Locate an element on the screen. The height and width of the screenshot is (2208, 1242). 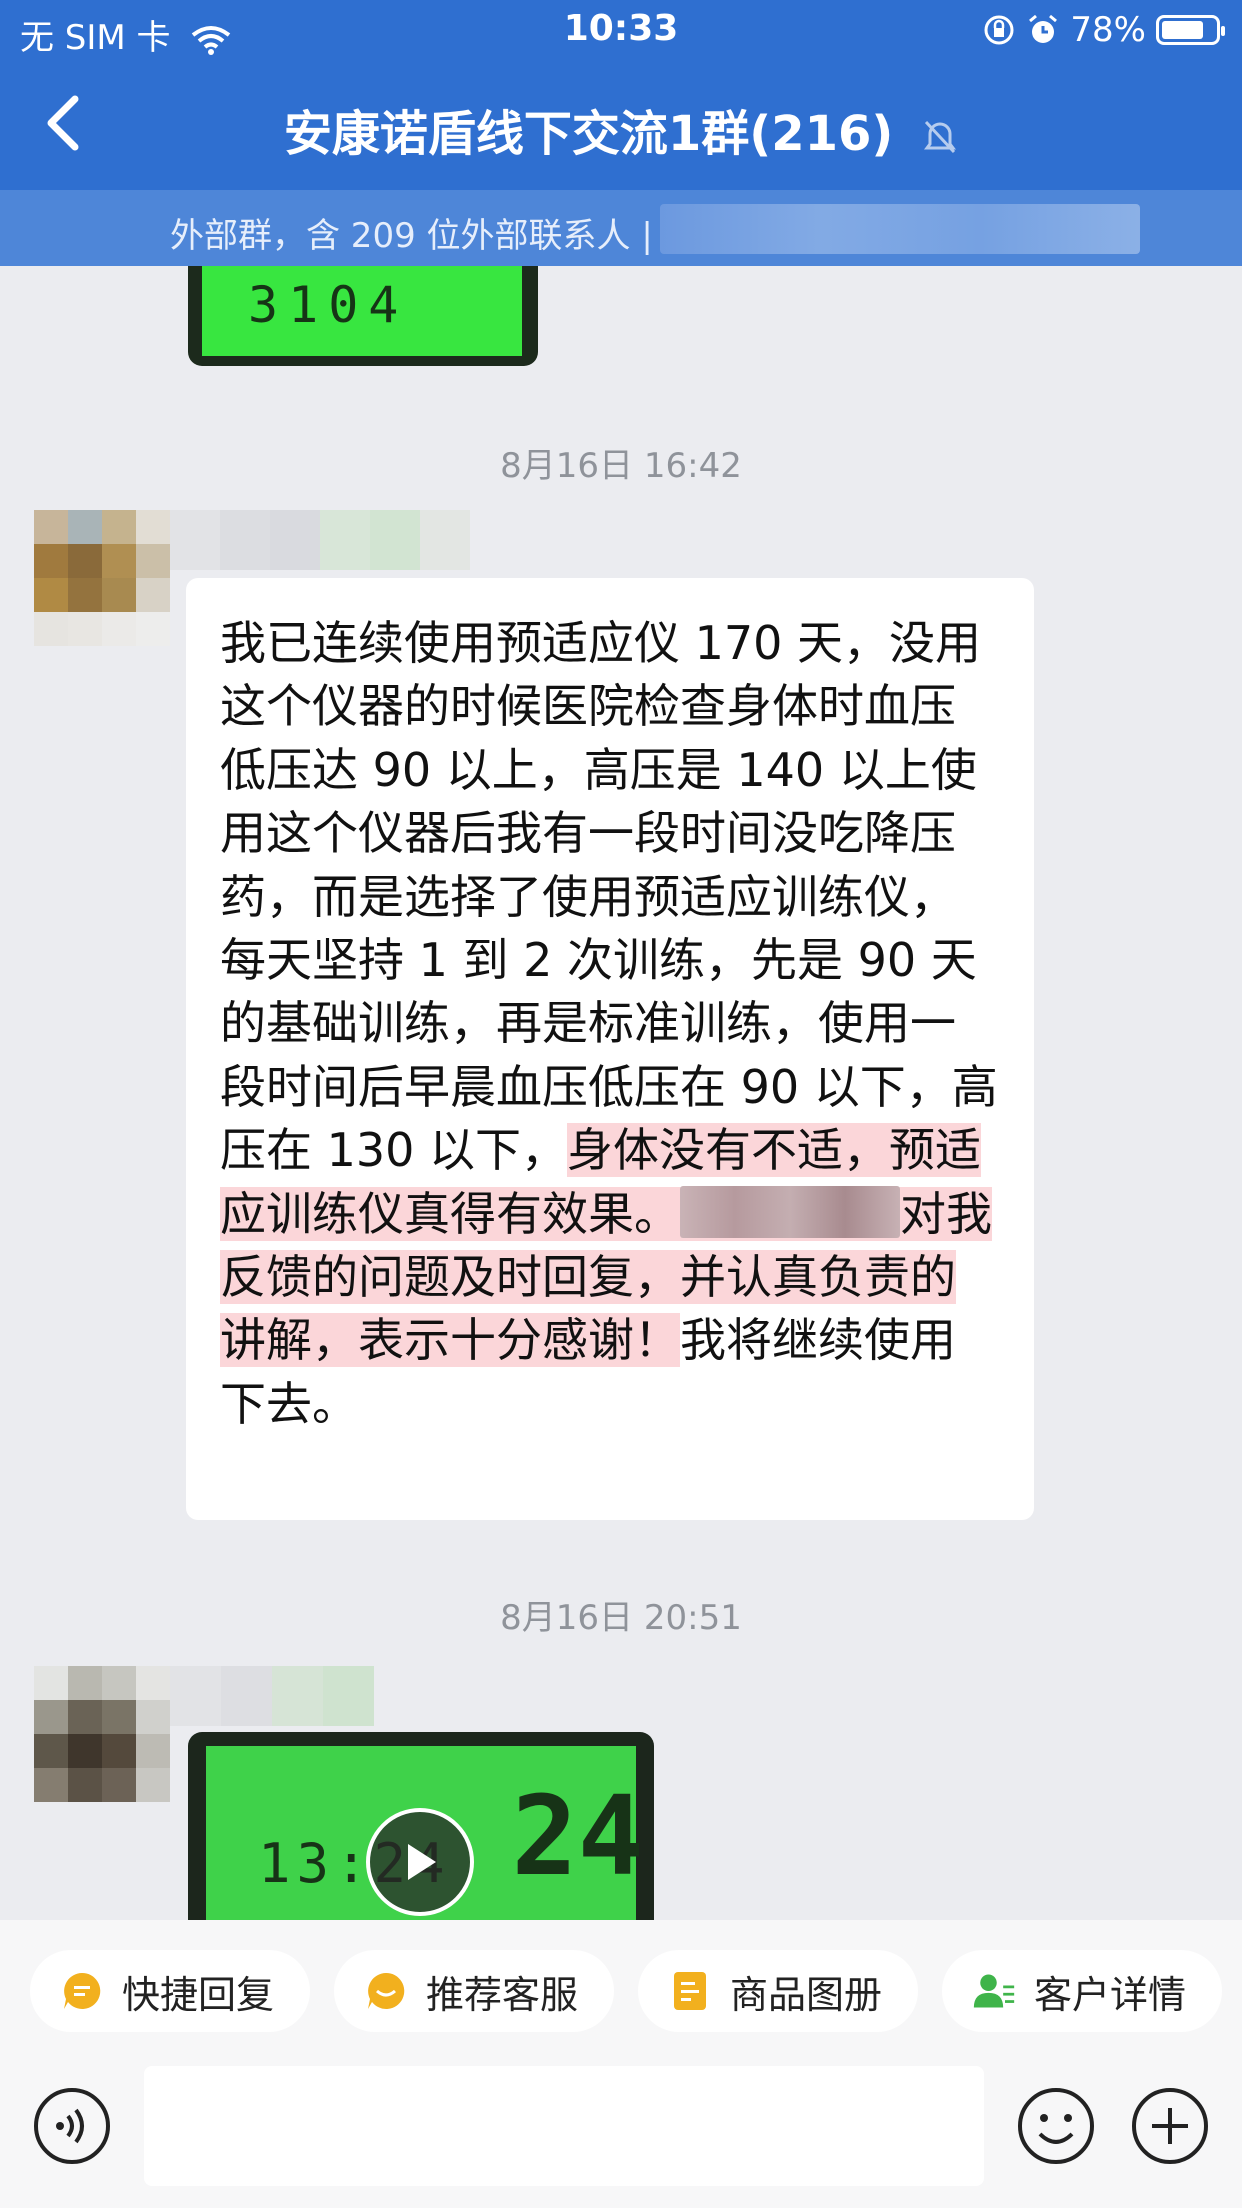
external-group-info: 外部群，含 209 位外部联系人 | is located at coordinates (621, 228).